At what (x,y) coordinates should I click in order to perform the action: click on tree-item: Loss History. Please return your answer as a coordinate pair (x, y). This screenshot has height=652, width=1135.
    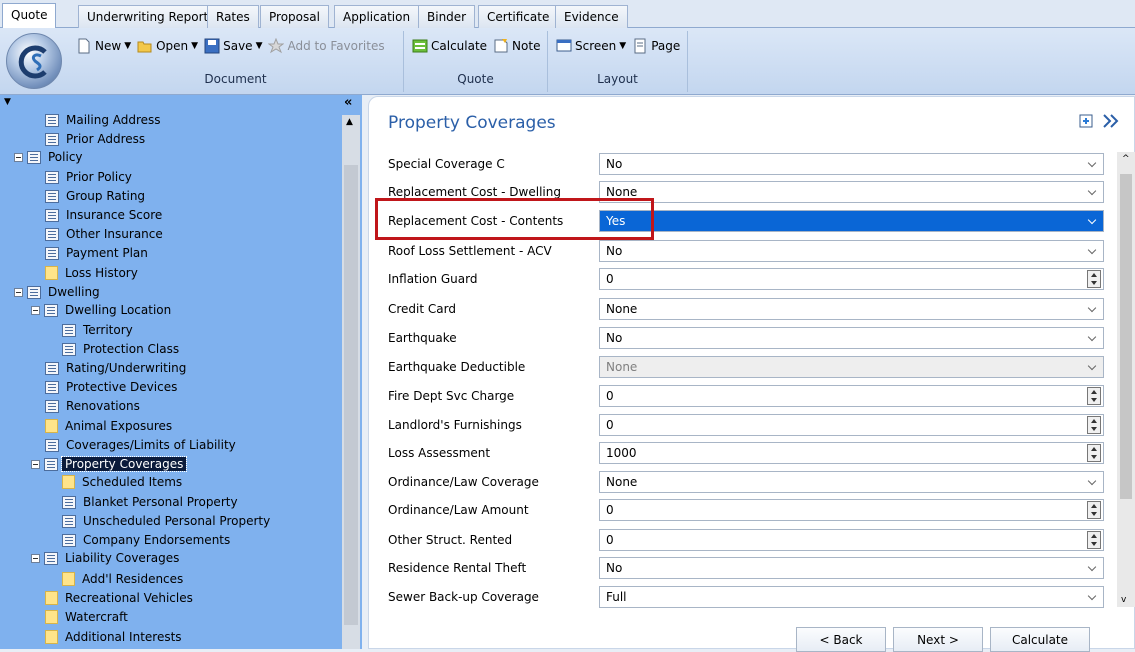
    Looking at the image, I should click on (93, 273).